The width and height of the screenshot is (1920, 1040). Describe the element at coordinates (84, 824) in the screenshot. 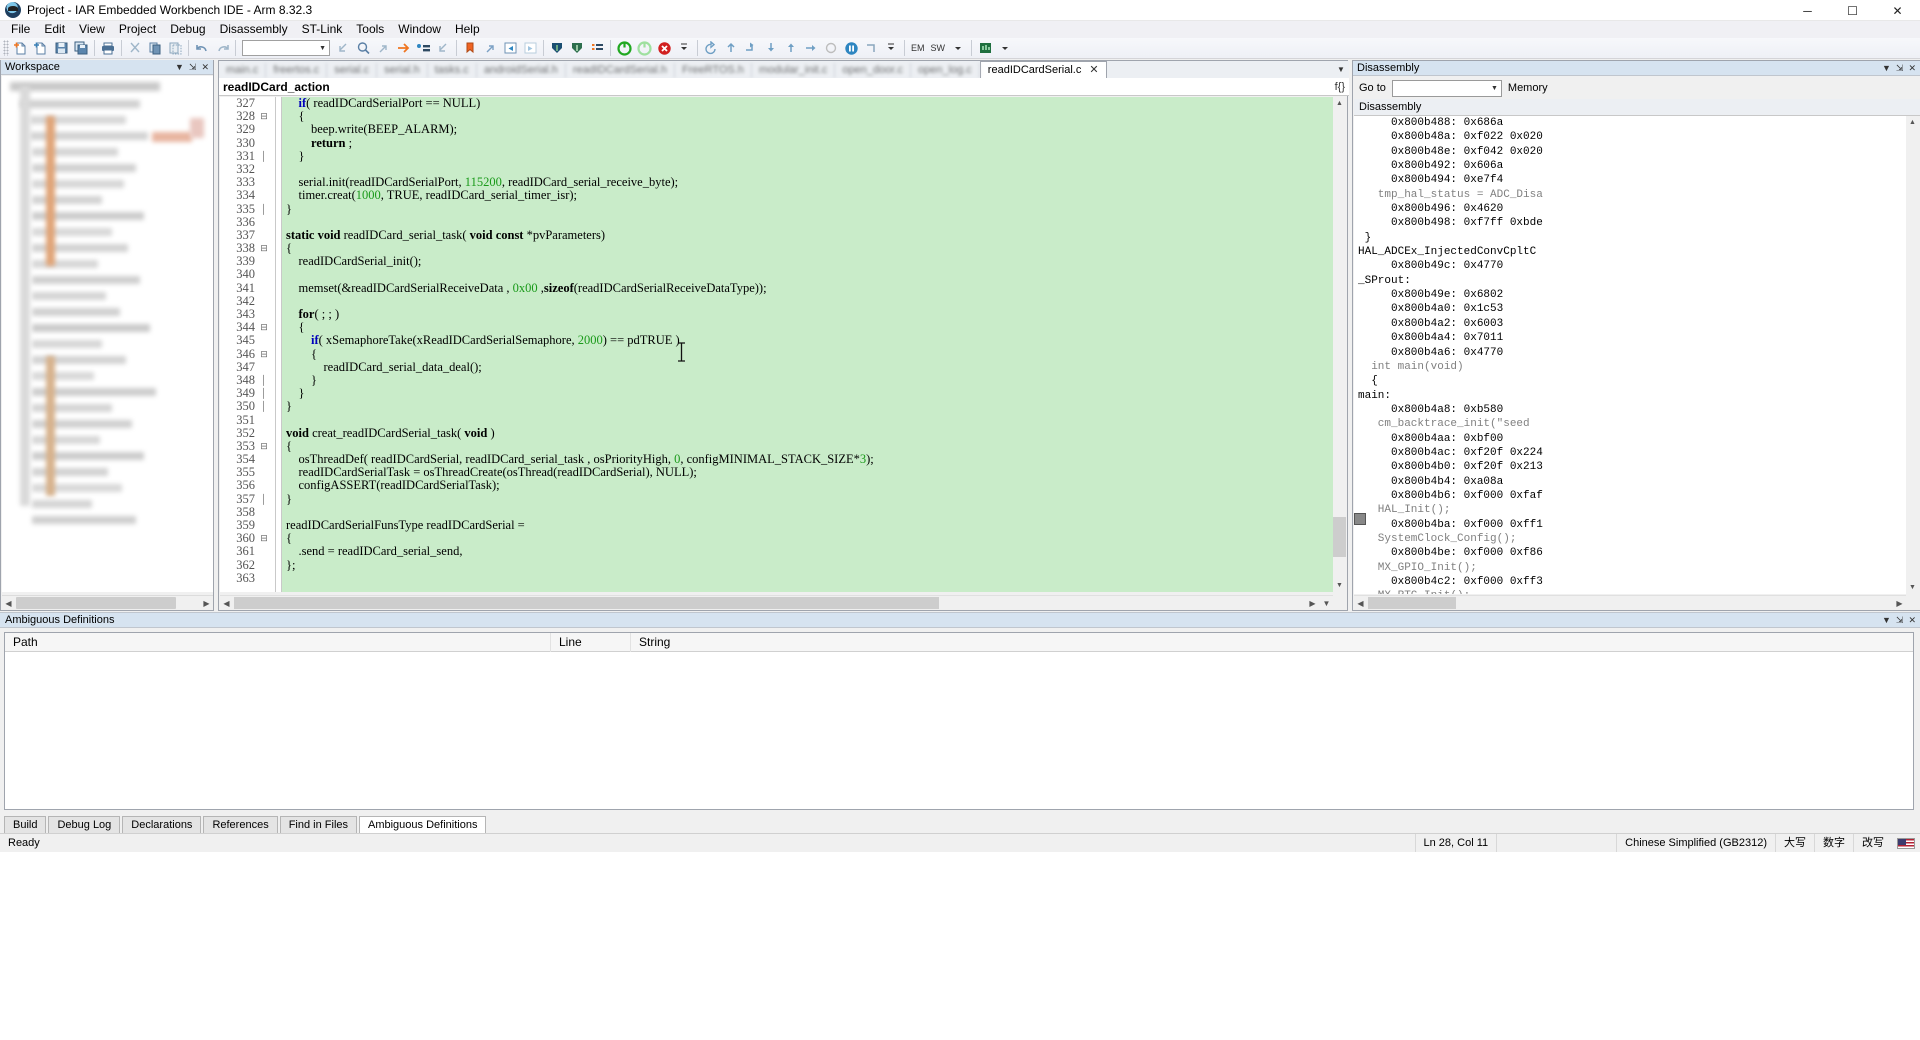

I see `tab-debug-log: Debug Log` at that location.